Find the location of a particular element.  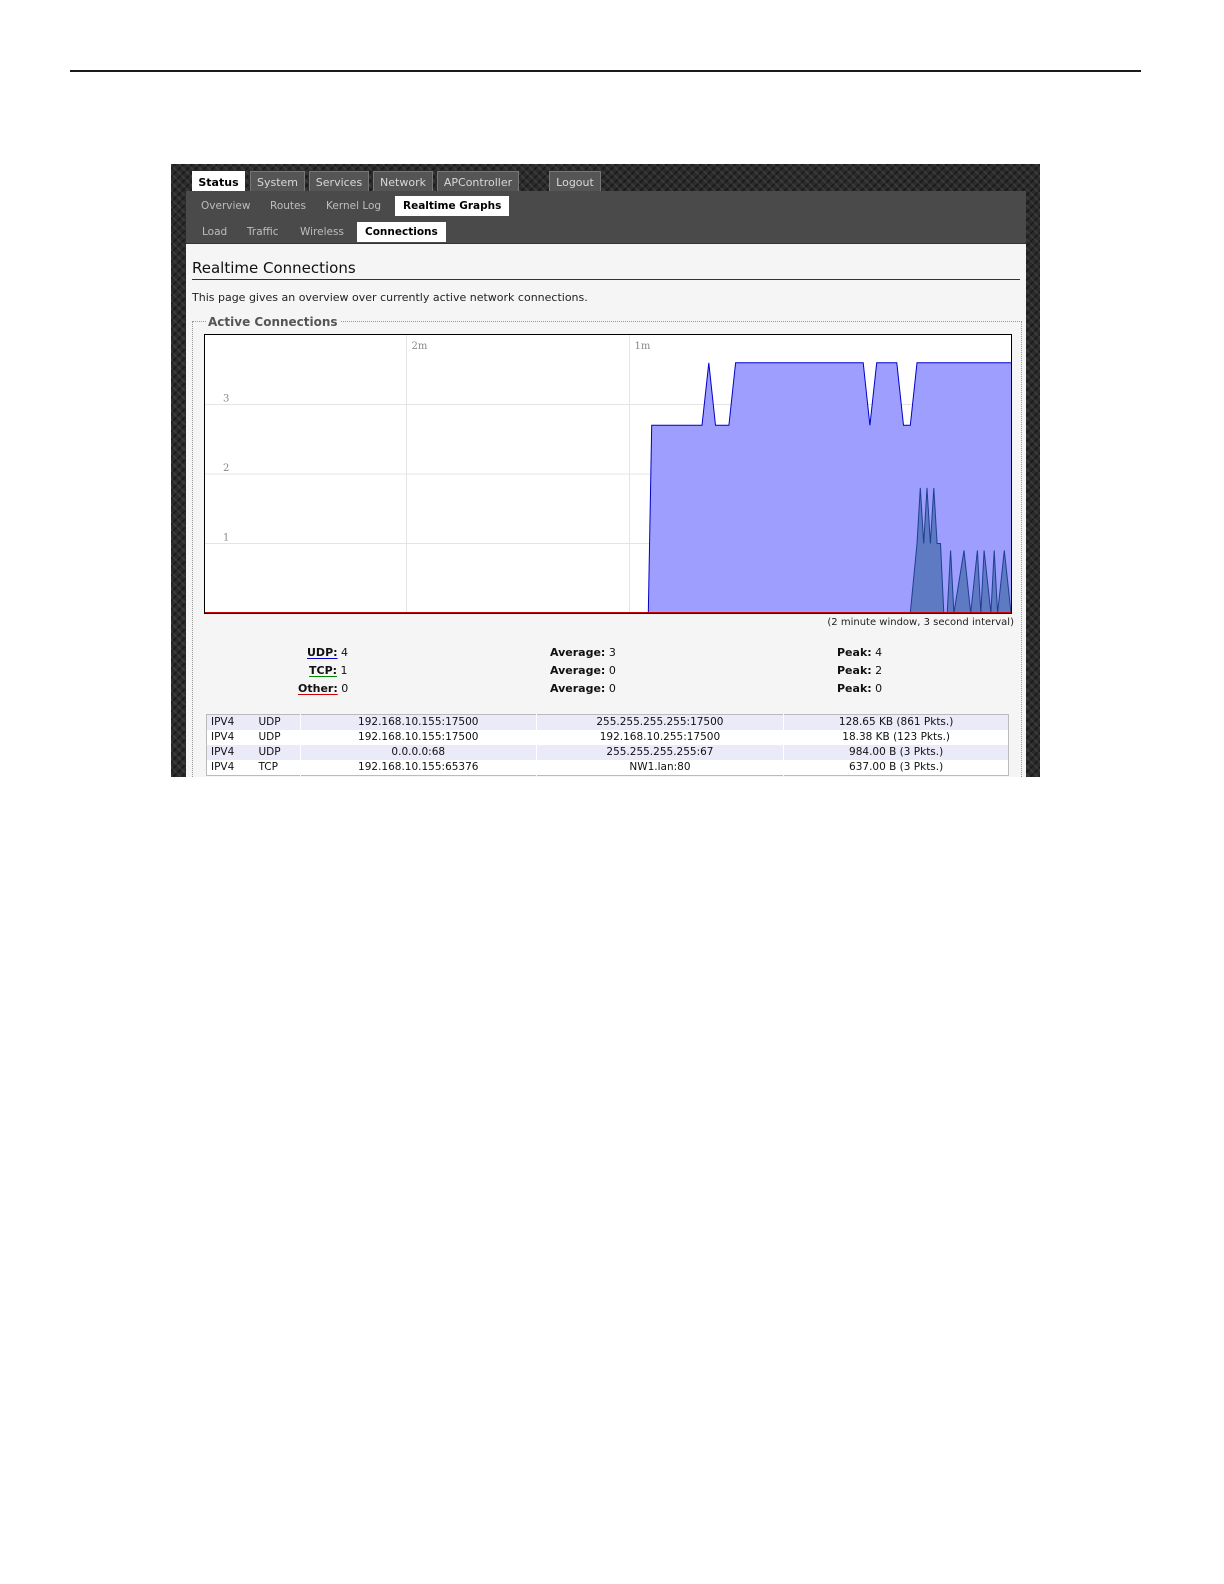

tcp-peak: Peak: 2 is located at coordinates (859, 670).